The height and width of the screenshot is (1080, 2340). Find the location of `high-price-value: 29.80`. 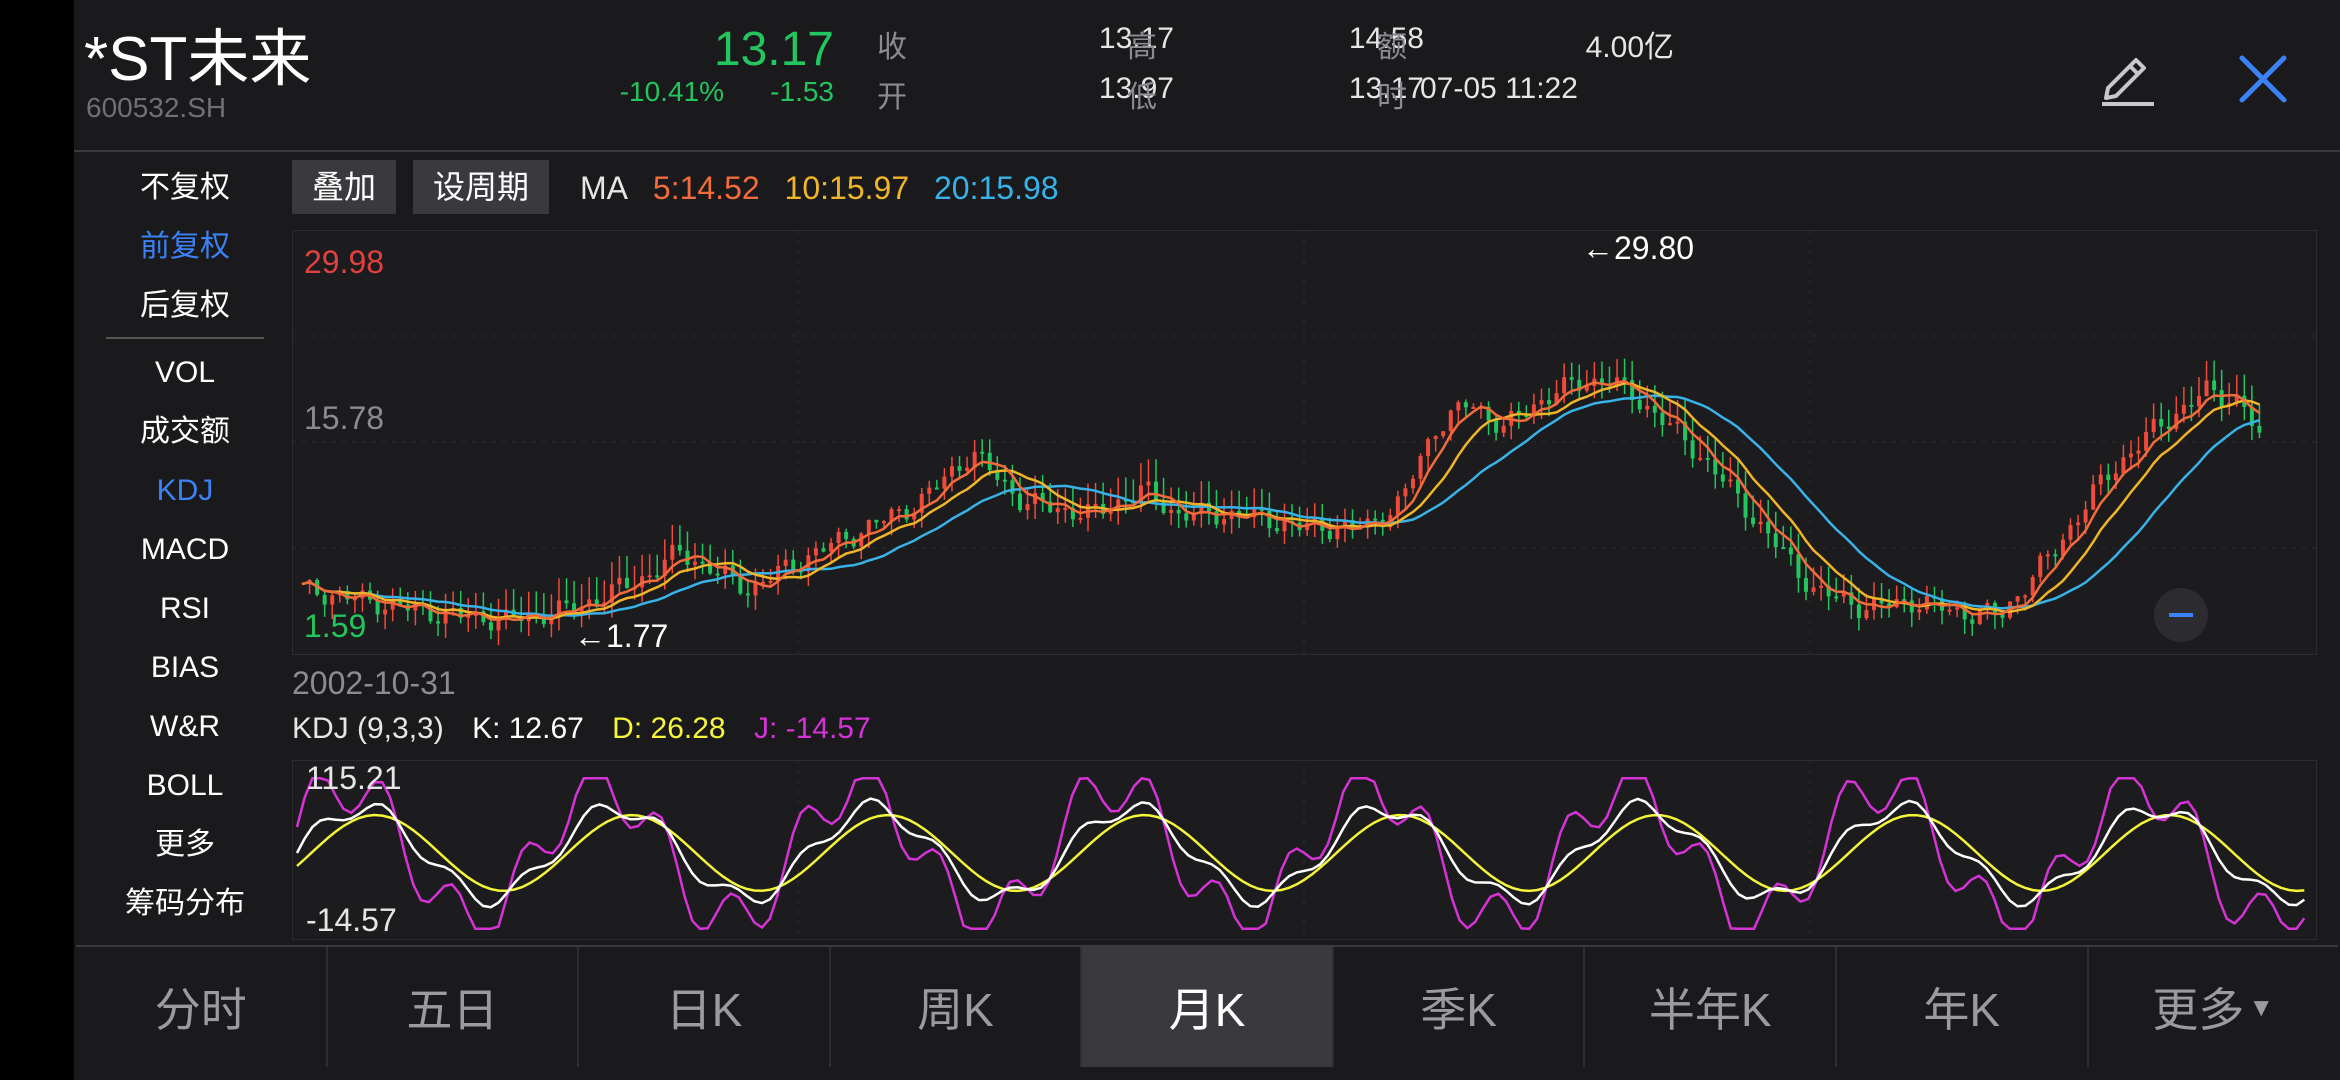

high-price-value: 29.80 is located at coordinates (1654, 248).